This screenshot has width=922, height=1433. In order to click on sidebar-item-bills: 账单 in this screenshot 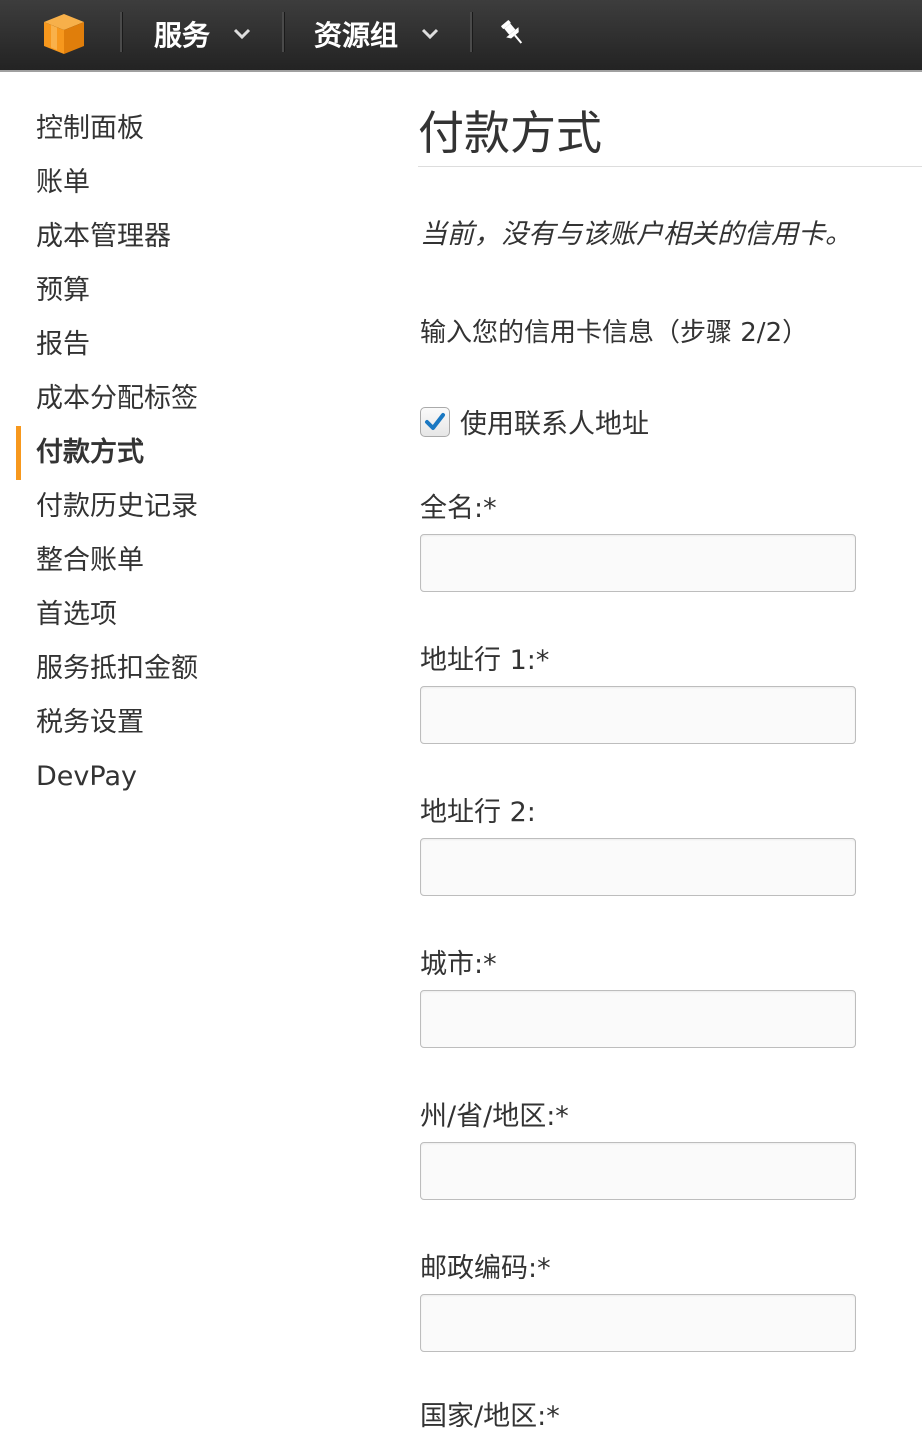, I will do `click(190, 183)`.